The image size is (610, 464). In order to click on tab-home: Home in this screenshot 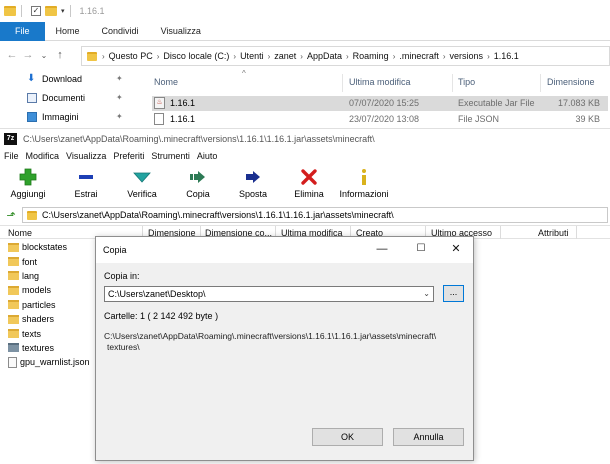, I will do `click(68, 31)`.